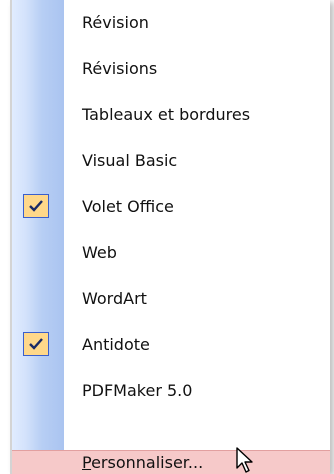  I want to click on menu-item-label: Antidote, so click(116, 344).